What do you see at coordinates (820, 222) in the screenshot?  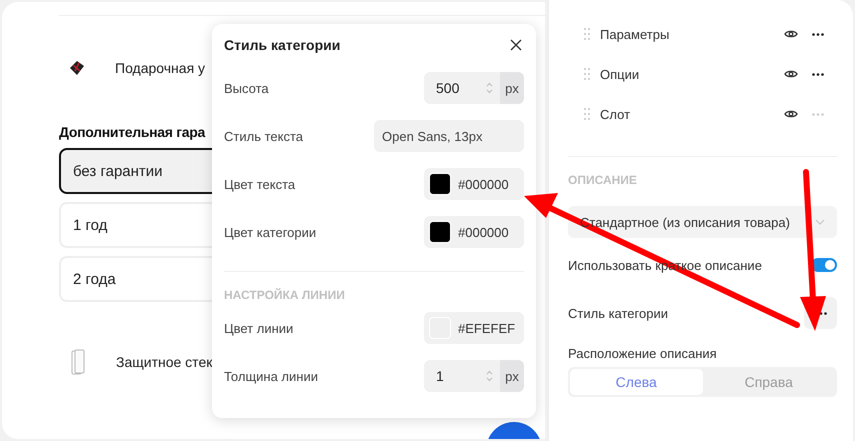 I see `chevron-down-icon` at bounding box center [820, 222].